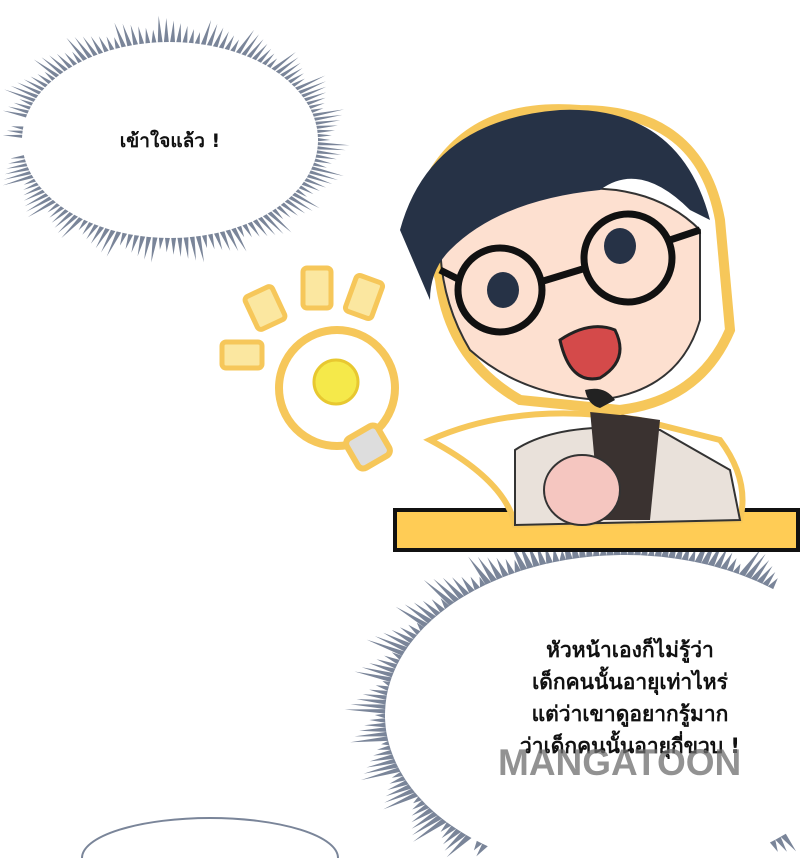 The height and width of the screenshot is (859, 800). I want to click on watermark-logo: MANGATOON, so click(620, 762).